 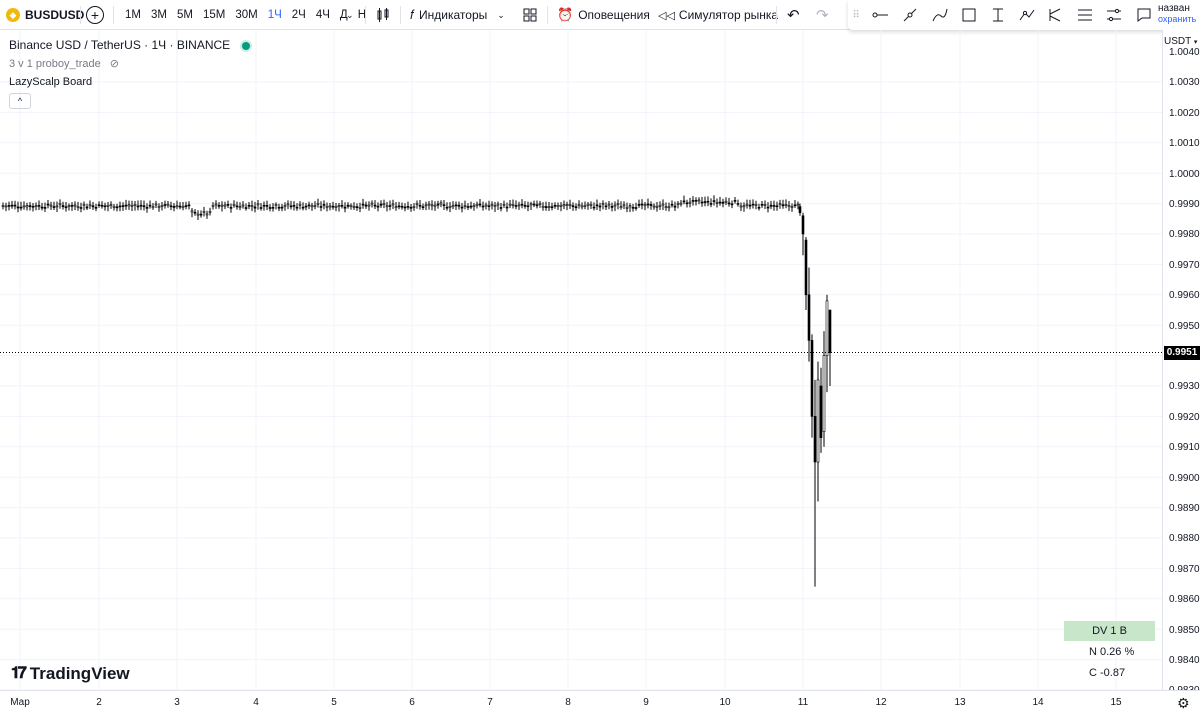 I want to click on price-tick-label: 0.9870, so click(x=1184, y=569).